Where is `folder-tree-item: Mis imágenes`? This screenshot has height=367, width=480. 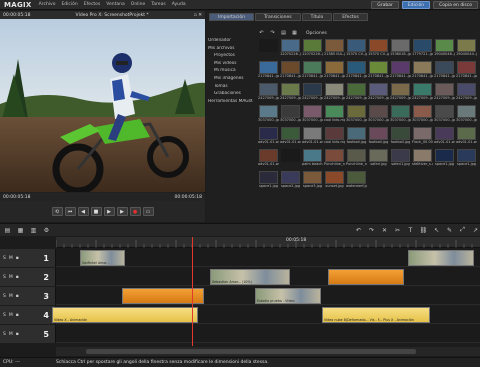
folder-tree-item: Mis imágenes is located at coordinates (232, 80).